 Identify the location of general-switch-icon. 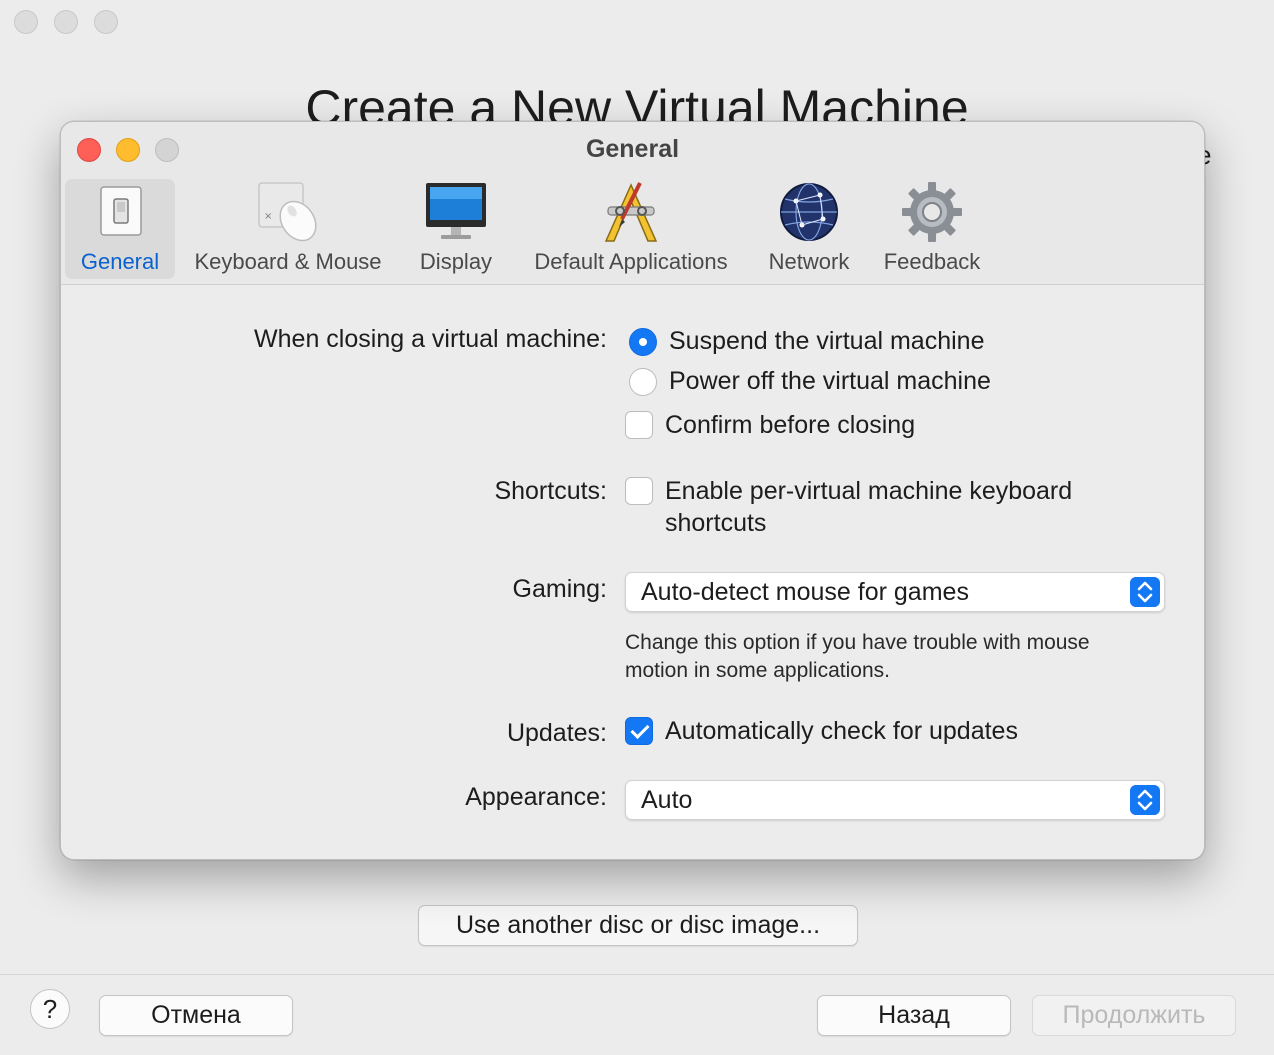
(121, 211).